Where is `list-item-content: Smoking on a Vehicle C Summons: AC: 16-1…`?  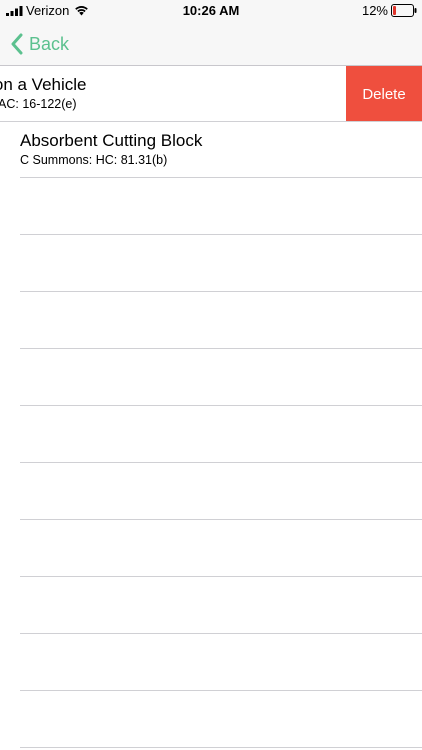 list-item-content: Smoking on a Vehicle C Summons: AC: 16-1… is located at coordinates (162, 94).